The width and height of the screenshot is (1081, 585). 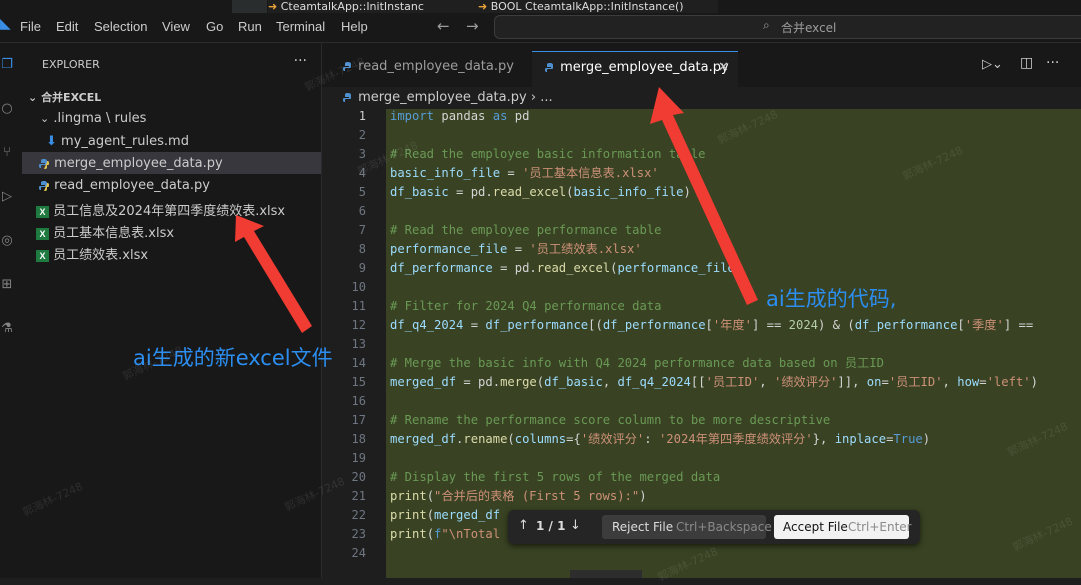 What do you see at coordinates (233, 358) in the screenshot?
I see `annotation-new-file: ai生成的新excel文件` at bounding box center [233, 358].